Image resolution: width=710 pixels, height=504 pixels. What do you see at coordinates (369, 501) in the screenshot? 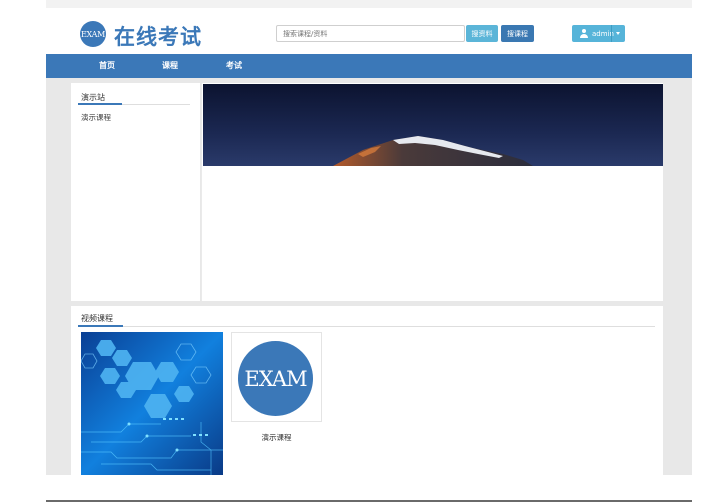
I see `footer-divider` at bounding box center [369, 501].